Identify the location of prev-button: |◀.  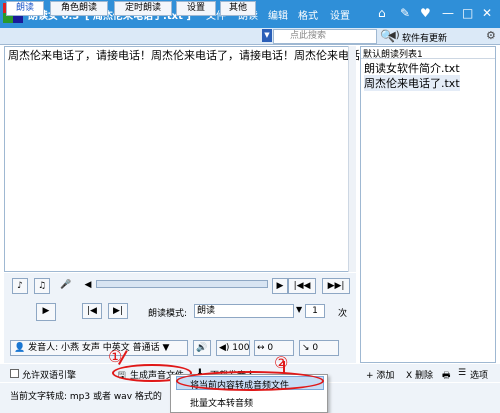
(92, 311).